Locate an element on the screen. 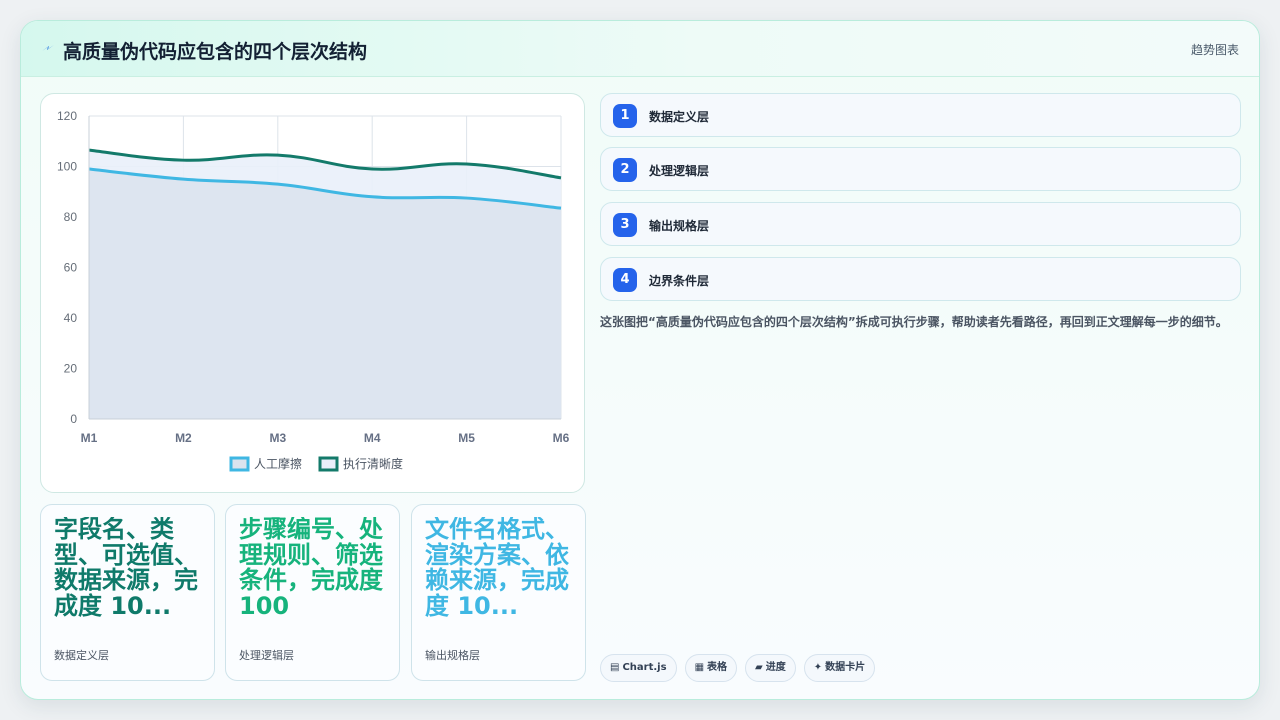 The height and width of the screenshot is (720, 1280). x-tick-label: M3 is located at coordinates (277, 438).